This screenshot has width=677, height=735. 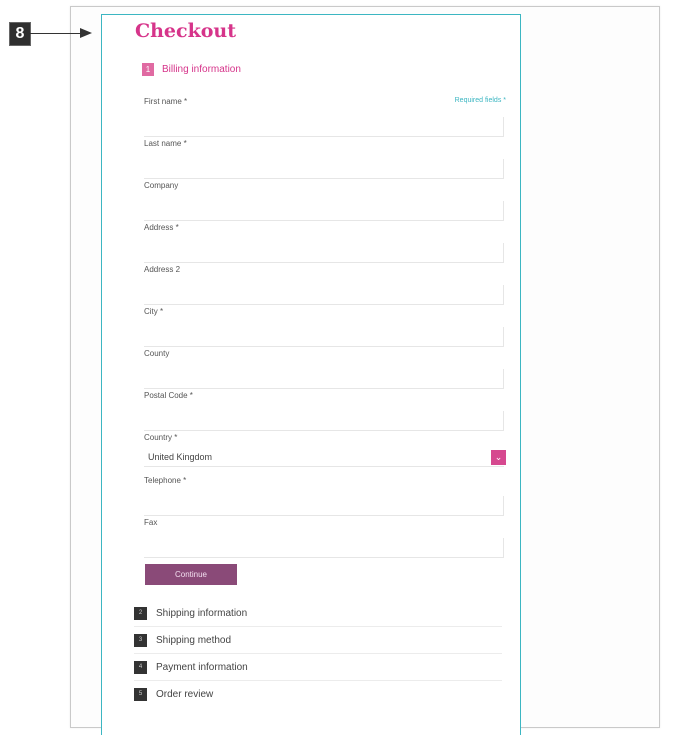 I want to click on country-field: Country * United Kingdom ⌄, so click(x=325, y=450).